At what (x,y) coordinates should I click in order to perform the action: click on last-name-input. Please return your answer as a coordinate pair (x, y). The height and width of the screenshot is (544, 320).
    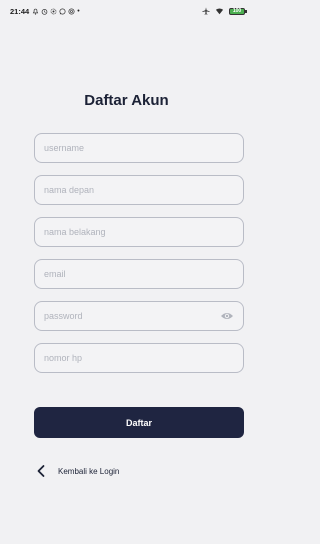
    Looking at the image, I should click on (139, 232).